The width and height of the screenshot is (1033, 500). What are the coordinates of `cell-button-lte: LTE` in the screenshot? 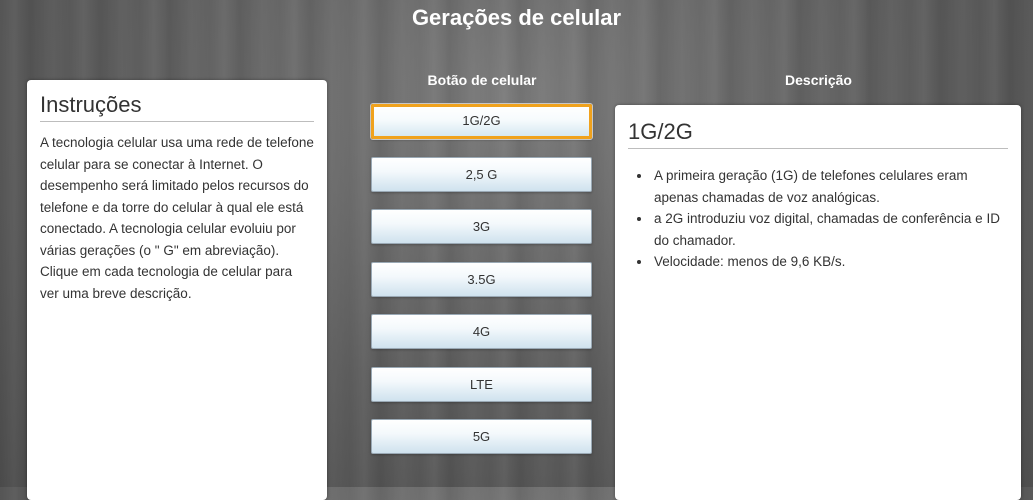 It's located at (481, 384).